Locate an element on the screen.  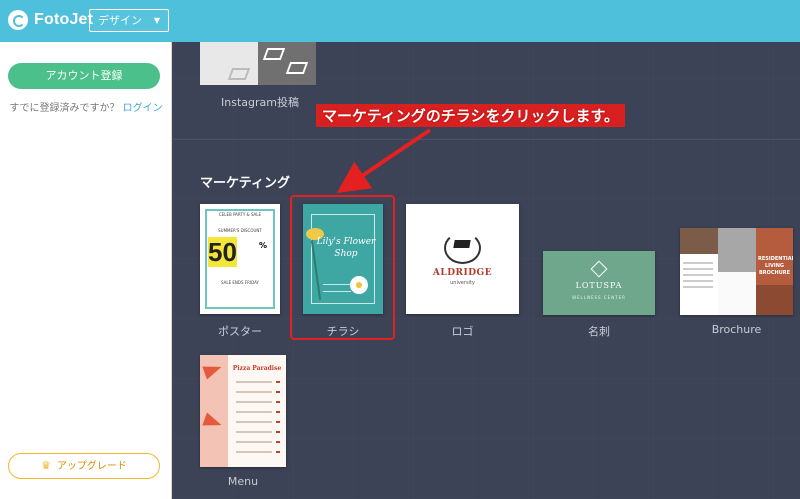
poster-percent: % is located at coordinates (263, 245).